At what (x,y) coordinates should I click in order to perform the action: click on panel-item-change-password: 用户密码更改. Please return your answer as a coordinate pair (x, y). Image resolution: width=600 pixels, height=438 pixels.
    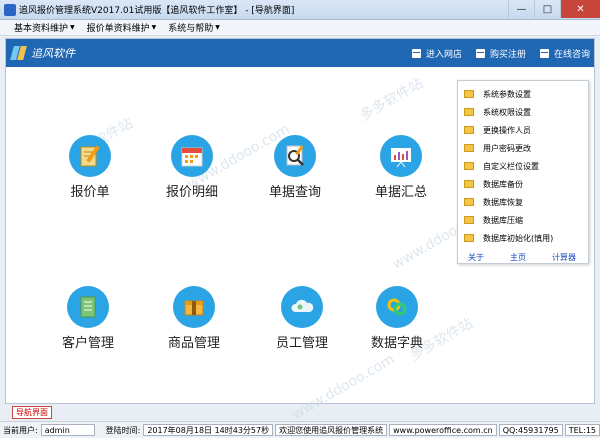
    Looking at the image, I should click on (523, 148).